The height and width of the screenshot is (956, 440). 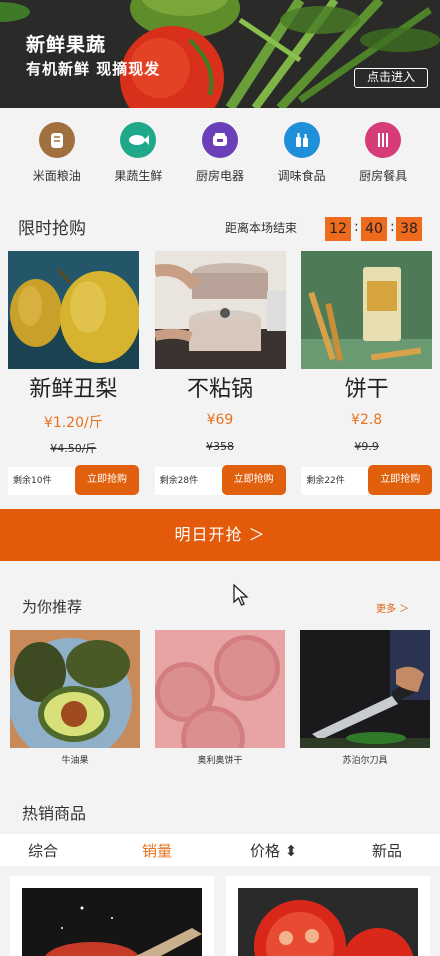 What do you see at coordinates (367, 310) in the screenshot?
I see `biscuit-image` at bounding box center [367, 310].